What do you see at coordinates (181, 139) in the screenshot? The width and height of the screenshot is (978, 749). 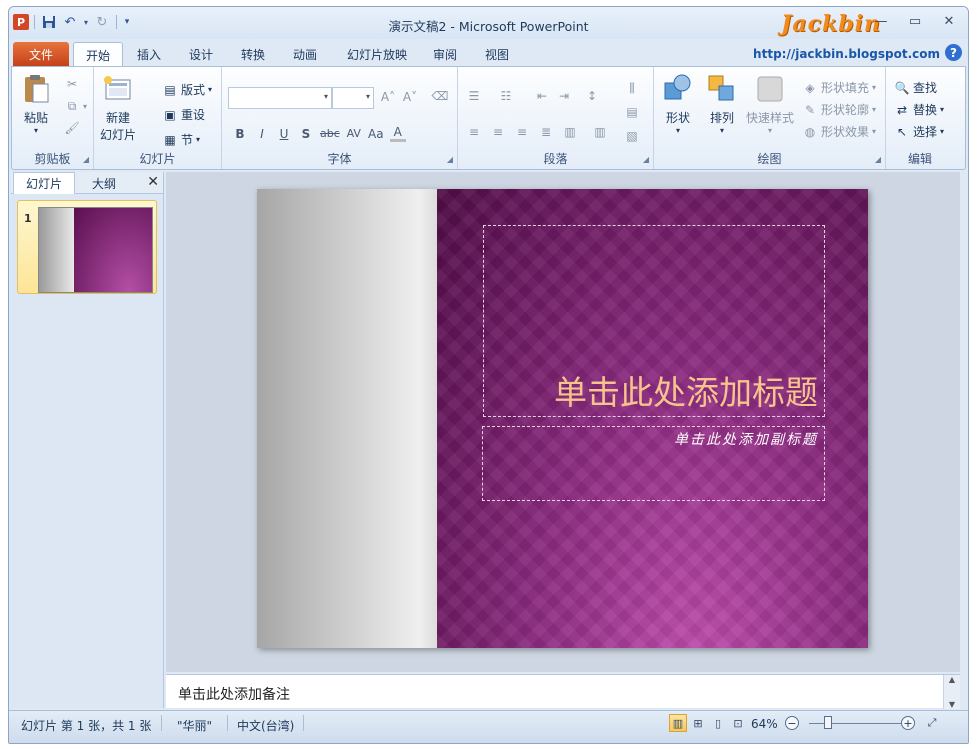 I see `section-button: ▦ 节 ▾` at bounding box center [181, 139].